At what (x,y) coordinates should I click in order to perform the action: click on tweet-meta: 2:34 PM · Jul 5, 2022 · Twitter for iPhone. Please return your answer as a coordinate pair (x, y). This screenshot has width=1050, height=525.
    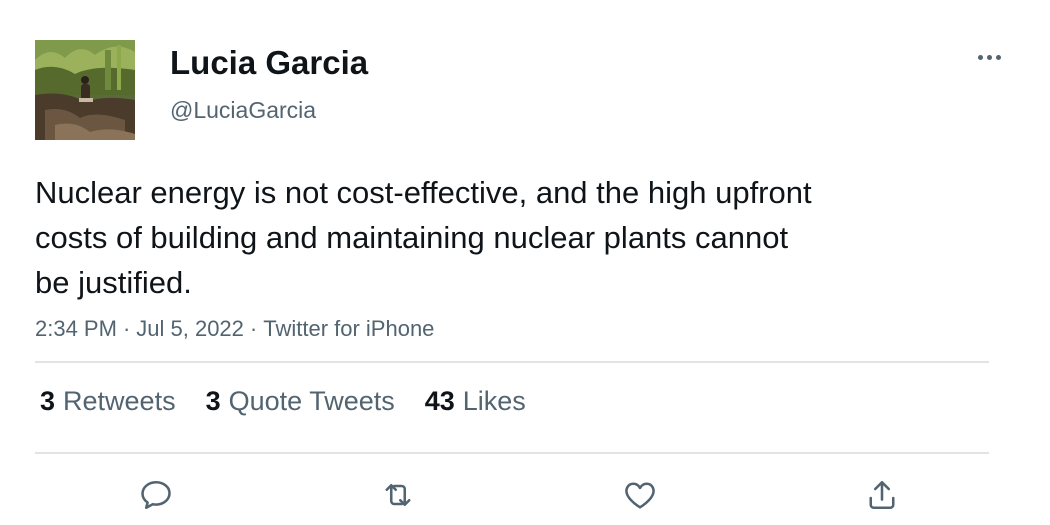
    Looking at the image, I should click on (234, 329).